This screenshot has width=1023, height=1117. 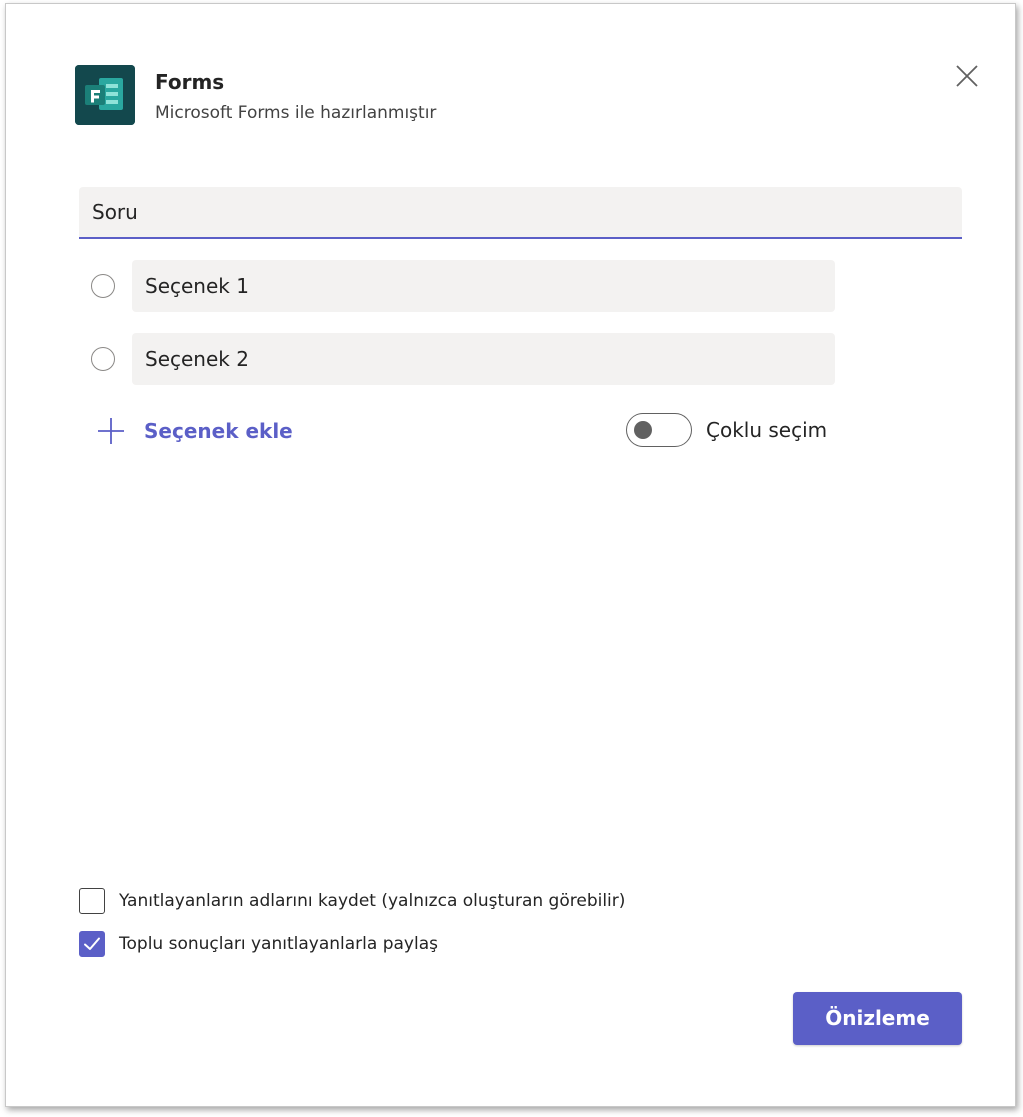 What do you see at coordinates (643, 430) in the screenshot?
I see `toggle-knob` at bounding box center [643, 430].